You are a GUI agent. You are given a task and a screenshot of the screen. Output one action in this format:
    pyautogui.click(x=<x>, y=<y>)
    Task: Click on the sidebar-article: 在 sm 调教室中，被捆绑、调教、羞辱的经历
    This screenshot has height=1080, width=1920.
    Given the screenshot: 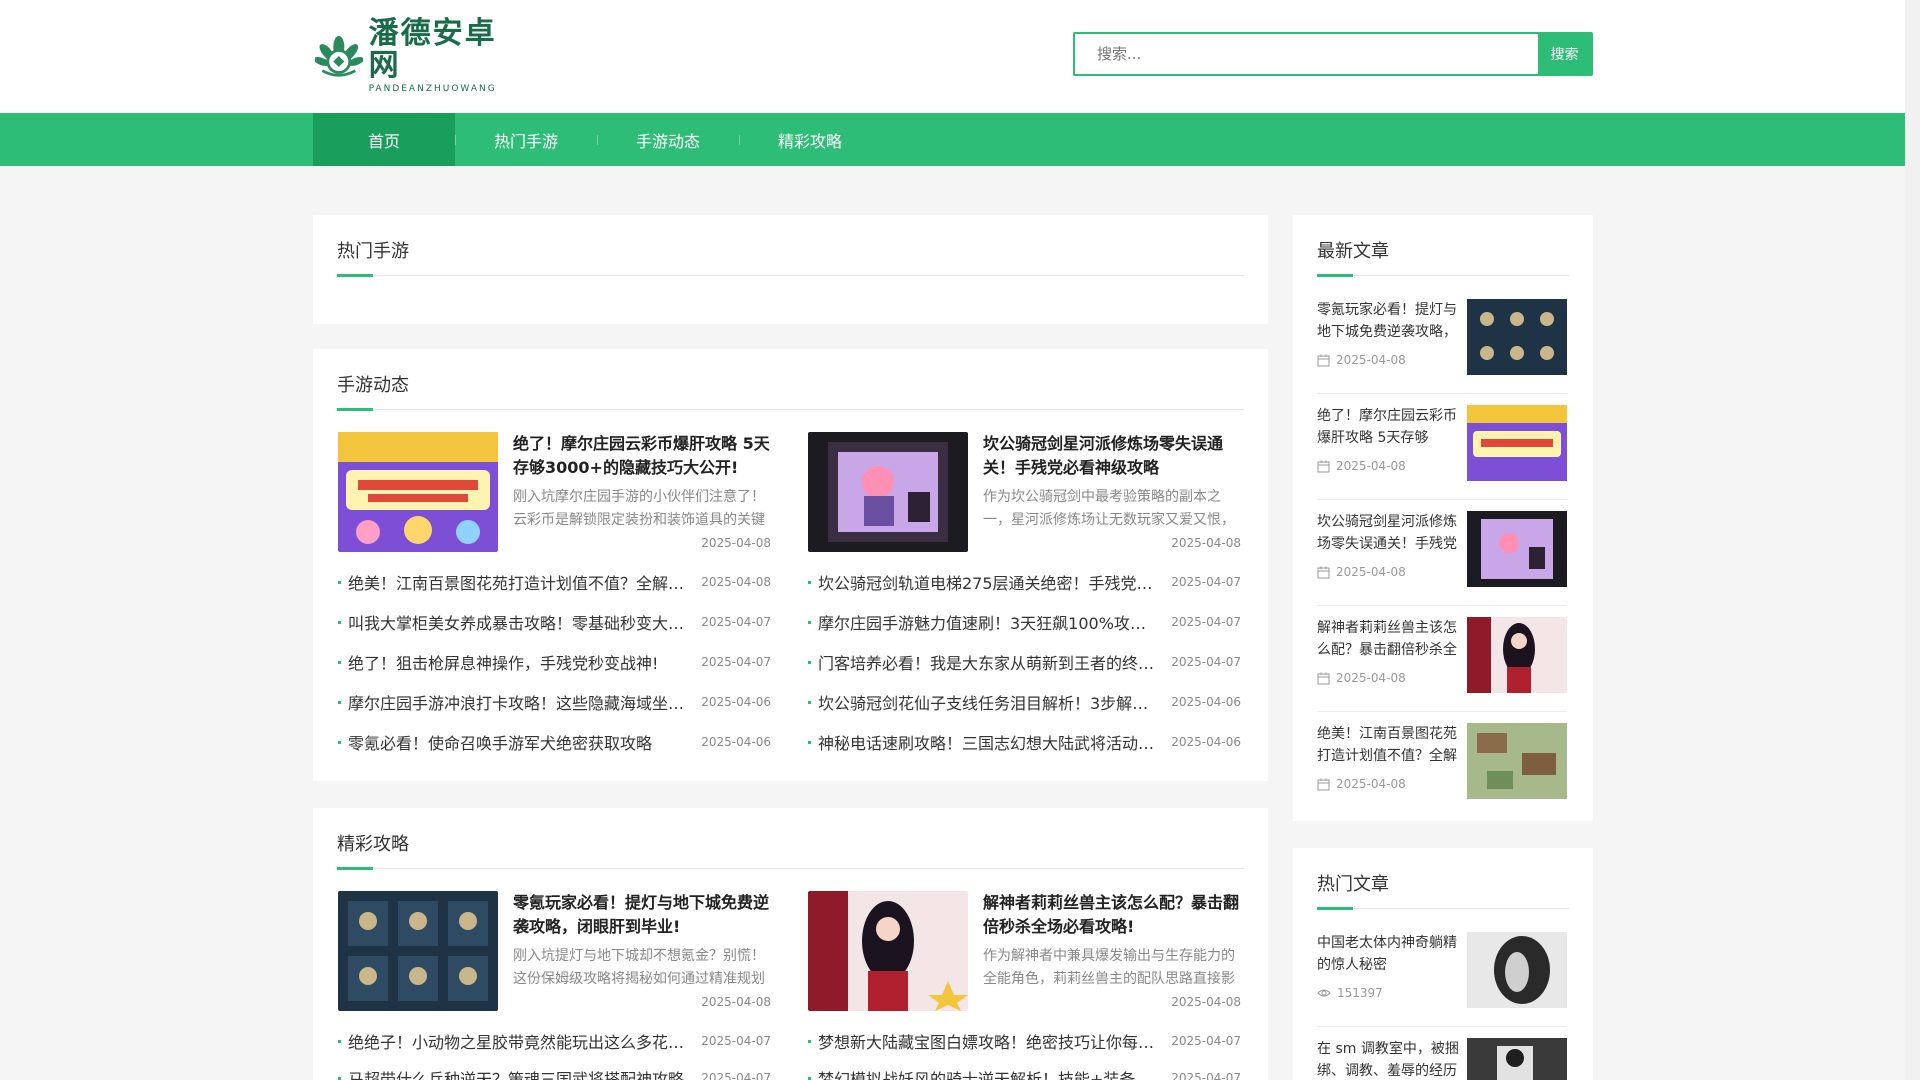 What is the action you would take?
    pyautogui.click(x=1442, y=1059)
    